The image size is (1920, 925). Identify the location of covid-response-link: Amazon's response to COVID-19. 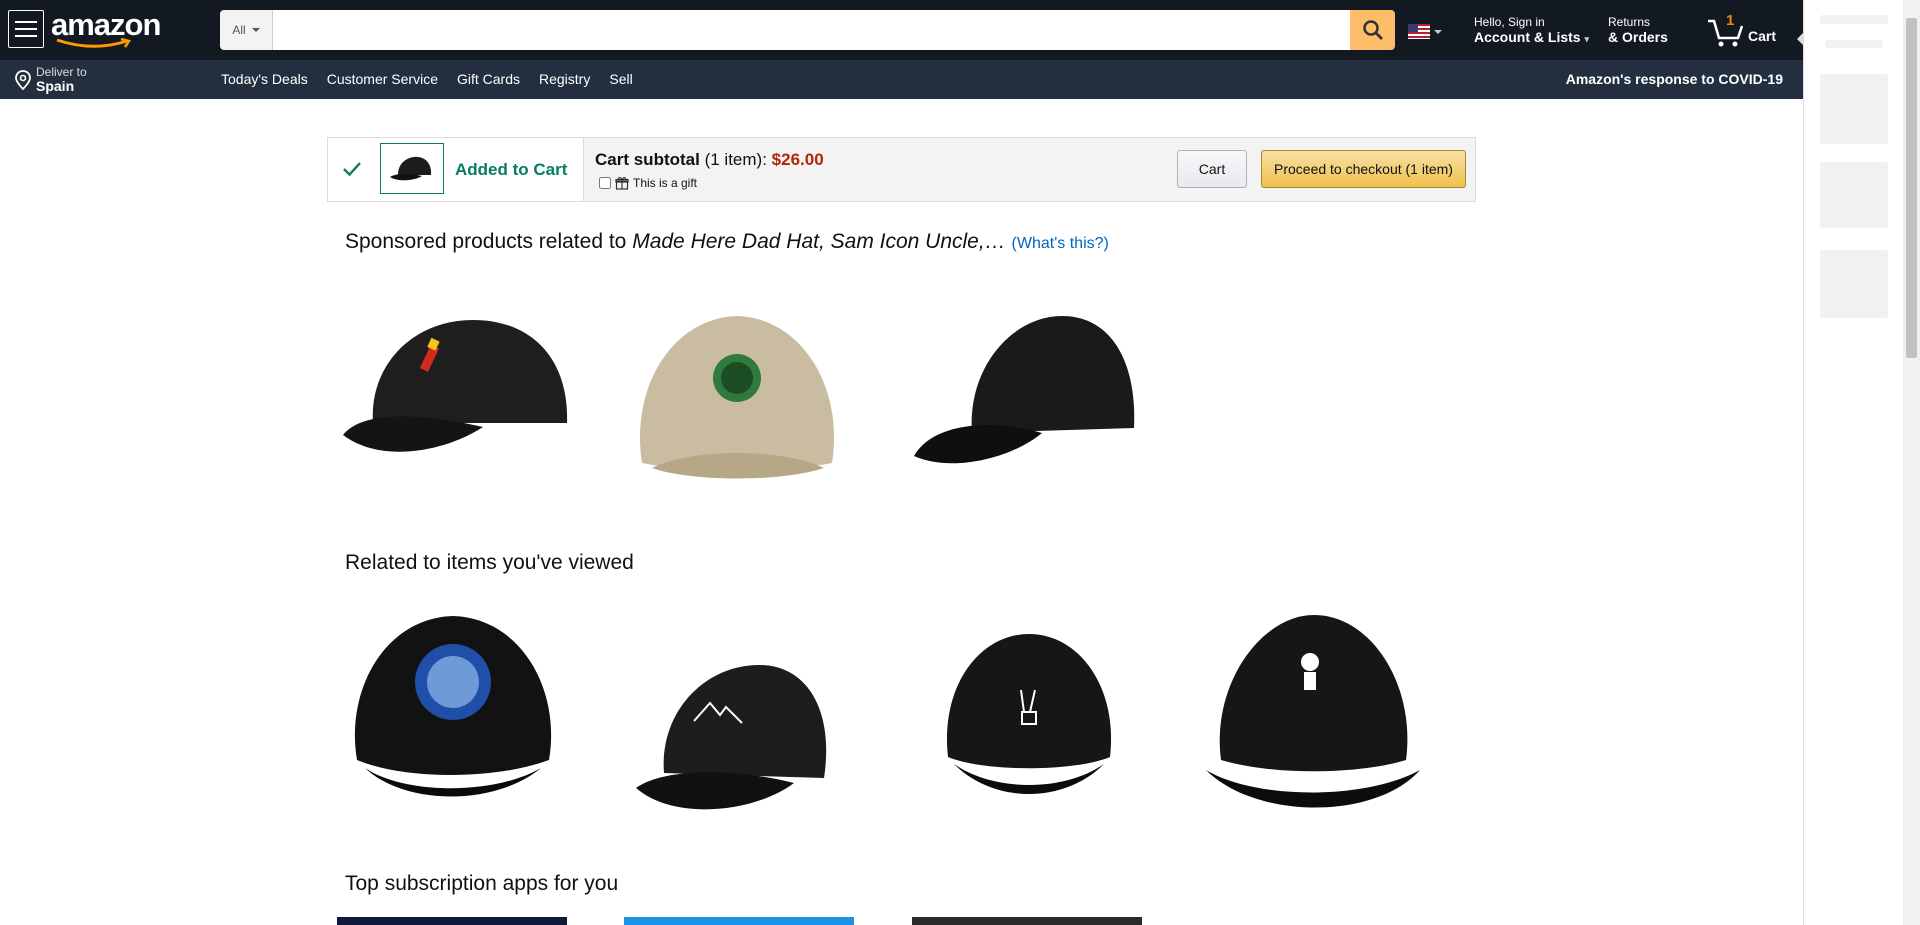
(1674, 79).